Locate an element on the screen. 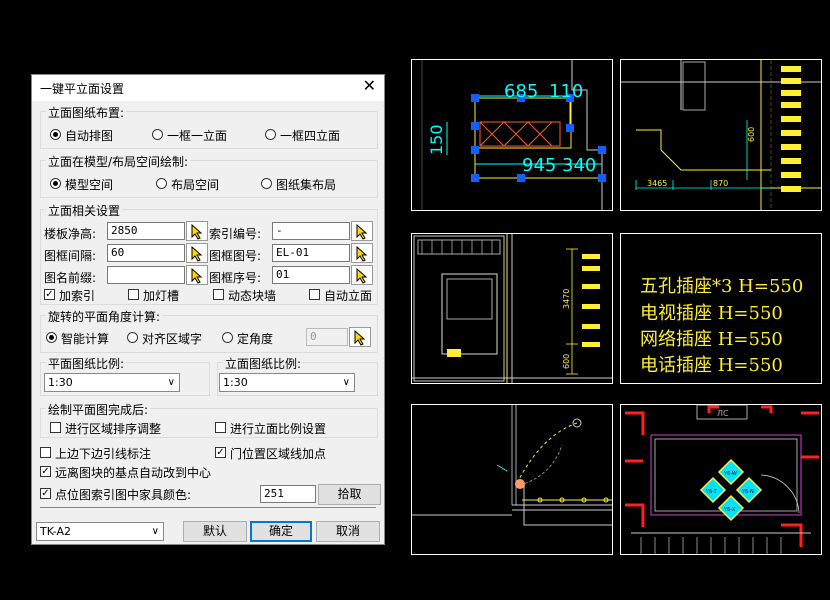 Image resolution: width=830 pixels, height=600 pixels. angle-pick-button is located at coordinates (360, 337).